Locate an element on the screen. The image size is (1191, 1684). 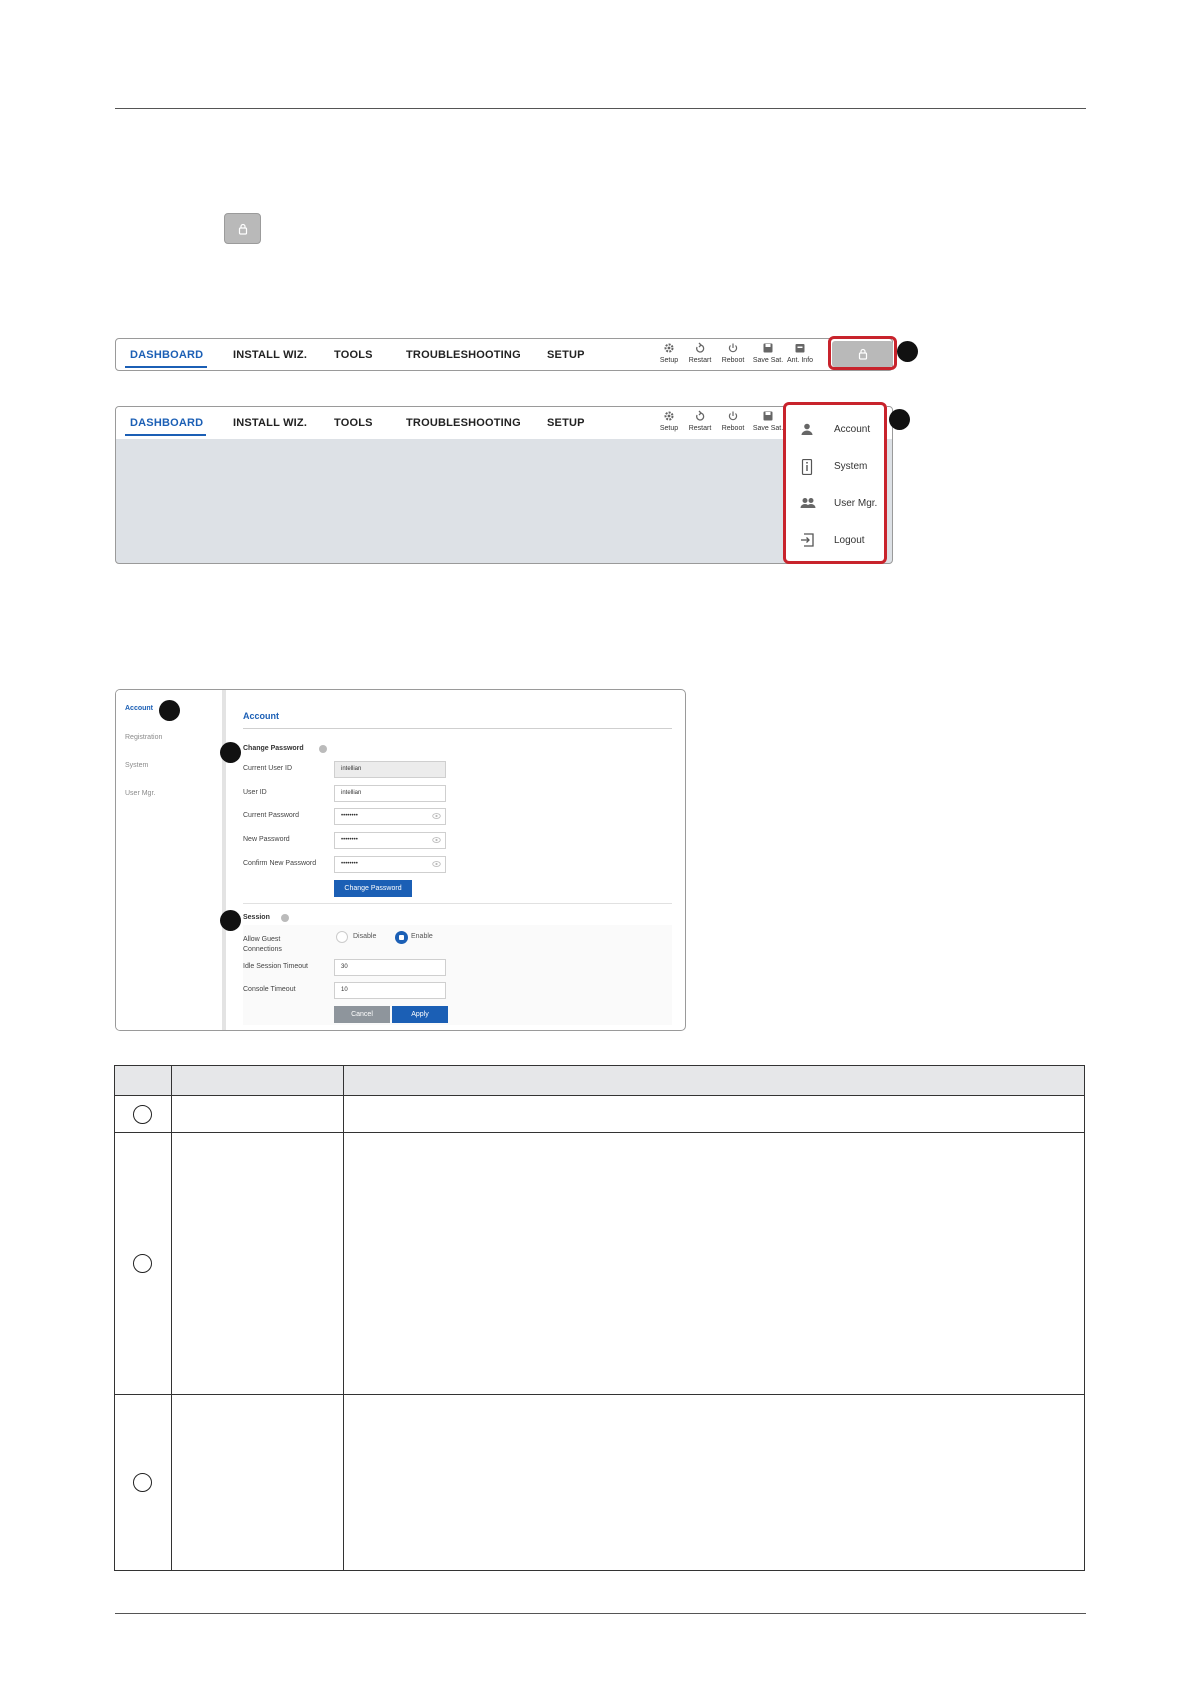
current-password-field: •••••••• is located at coordinates (390, 816).